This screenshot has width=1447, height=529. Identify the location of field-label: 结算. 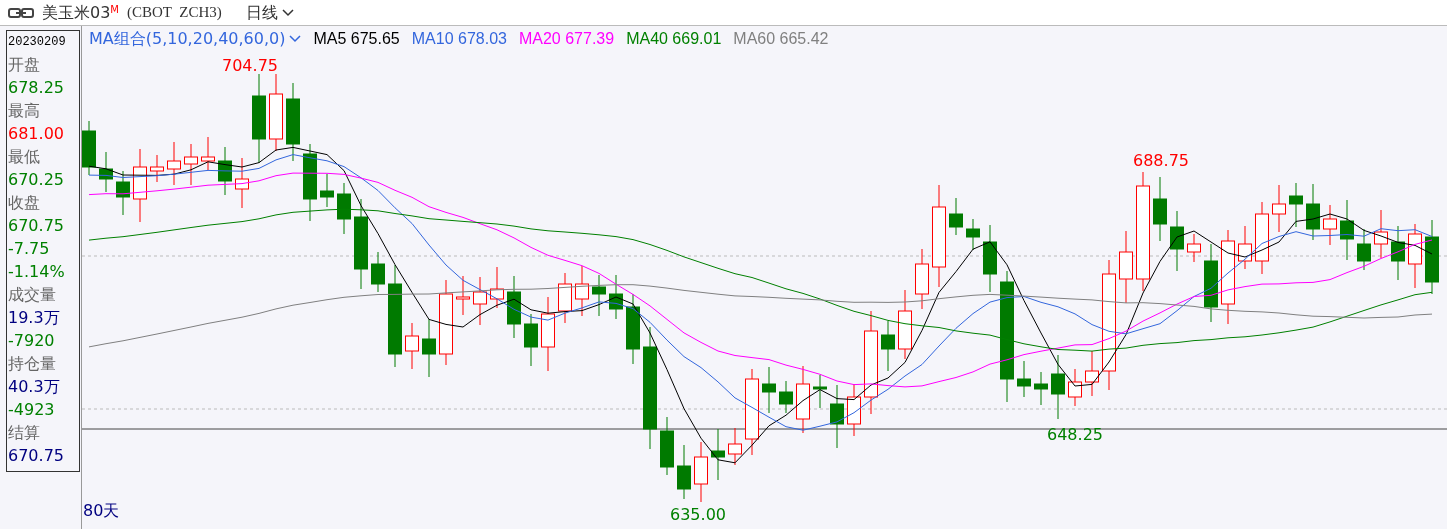
(24, 433).